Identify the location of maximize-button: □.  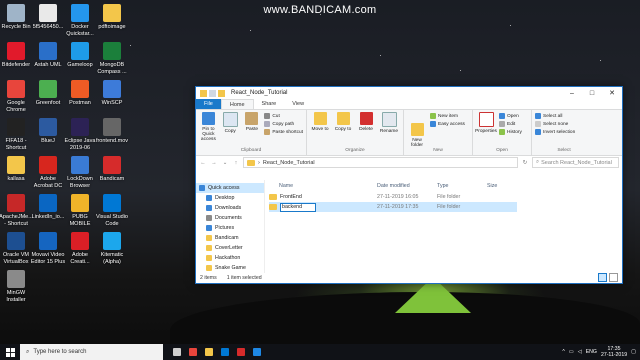
(592, 93).